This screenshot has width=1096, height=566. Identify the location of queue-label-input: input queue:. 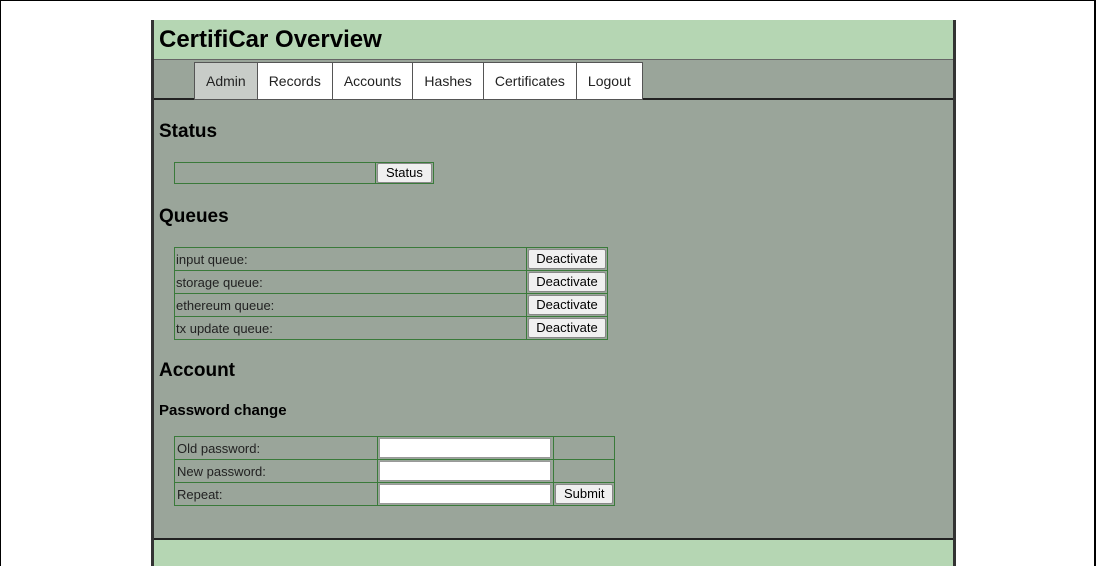
(350, 259).